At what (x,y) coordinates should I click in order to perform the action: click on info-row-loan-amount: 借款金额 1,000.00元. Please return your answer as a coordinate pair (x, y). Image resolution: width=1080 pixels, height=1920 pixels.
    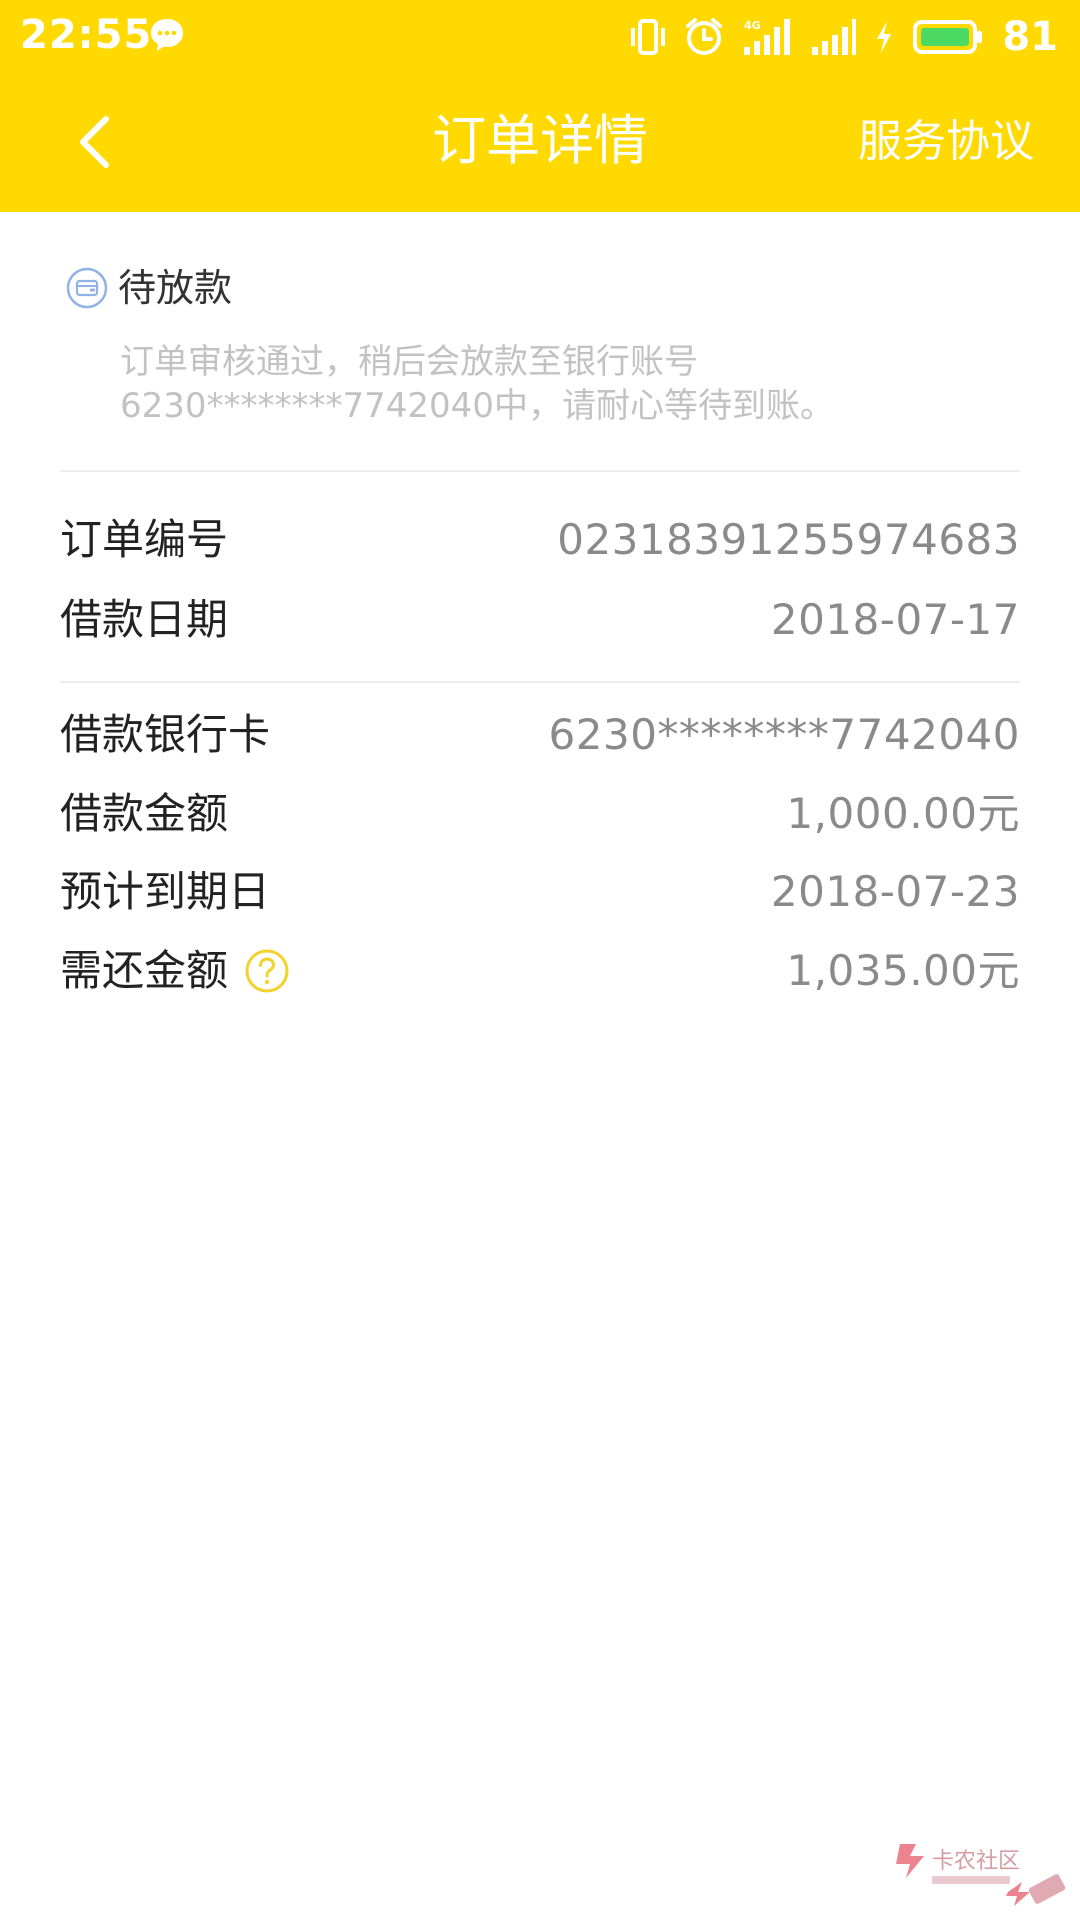
    Looking at the image, I should click on (540, 814).